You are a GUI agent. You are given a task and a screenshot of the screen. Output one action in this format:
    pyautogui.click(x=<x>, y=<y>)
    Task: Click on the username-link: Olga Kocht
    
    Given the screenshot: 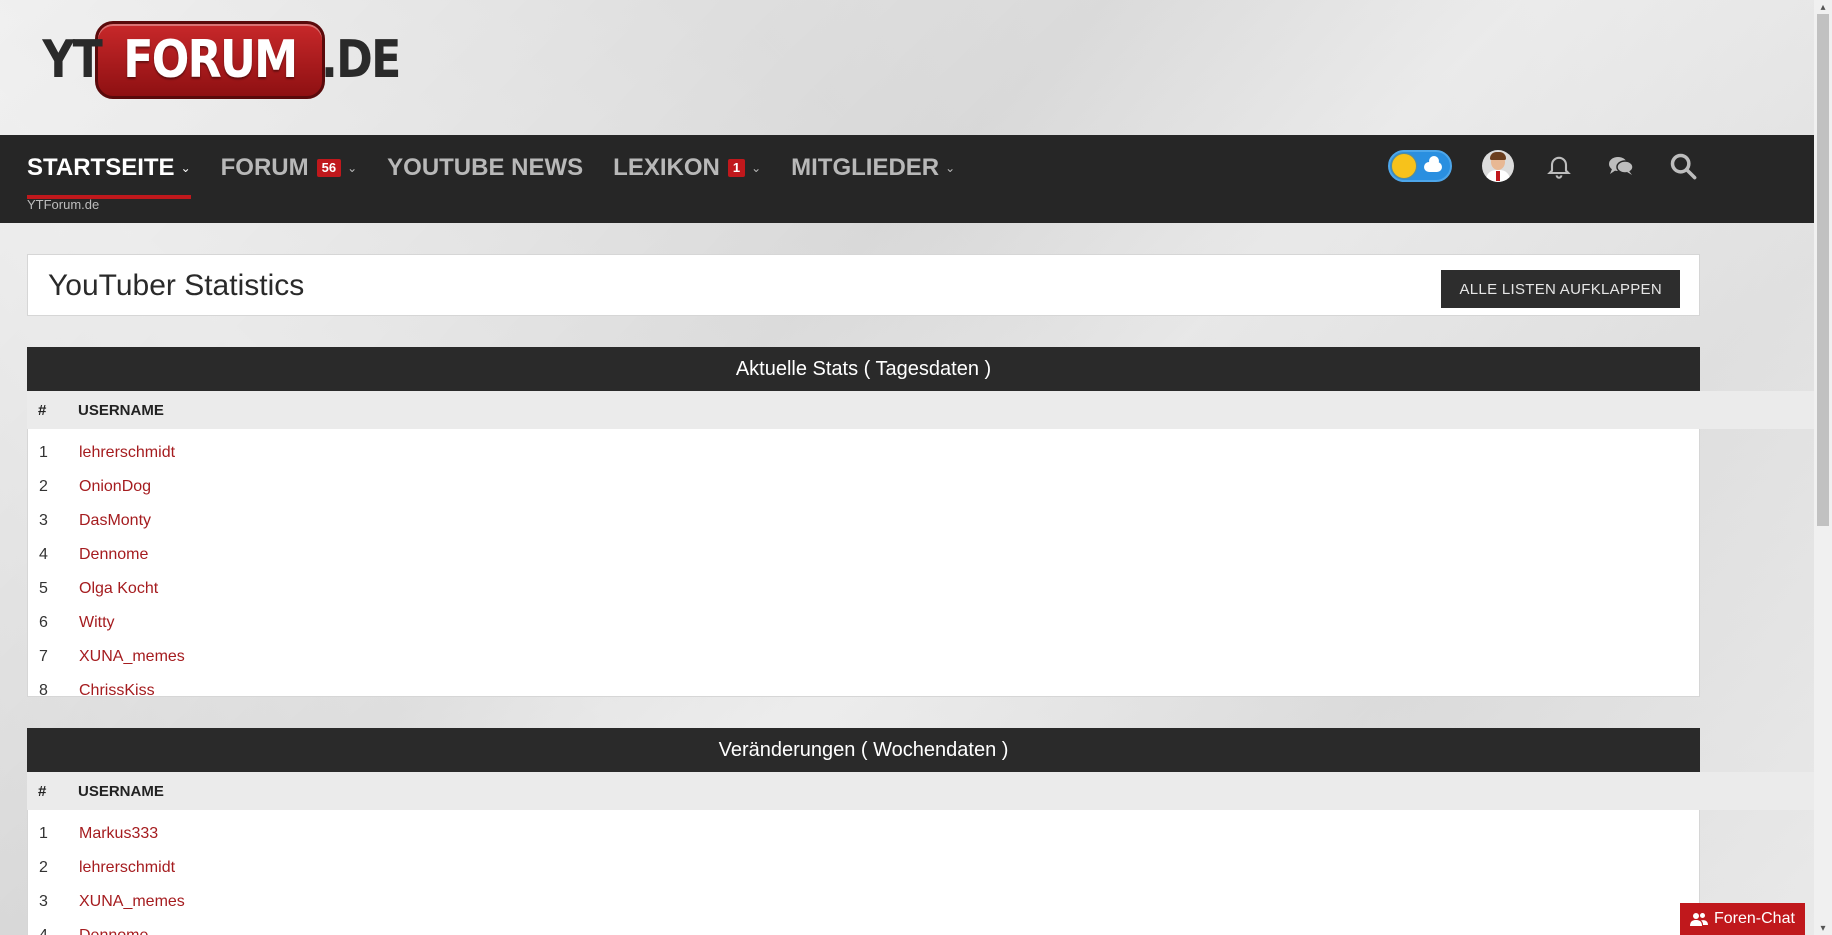 What is the action you would take?
    pyautogui.click(x=118, y=589)
    